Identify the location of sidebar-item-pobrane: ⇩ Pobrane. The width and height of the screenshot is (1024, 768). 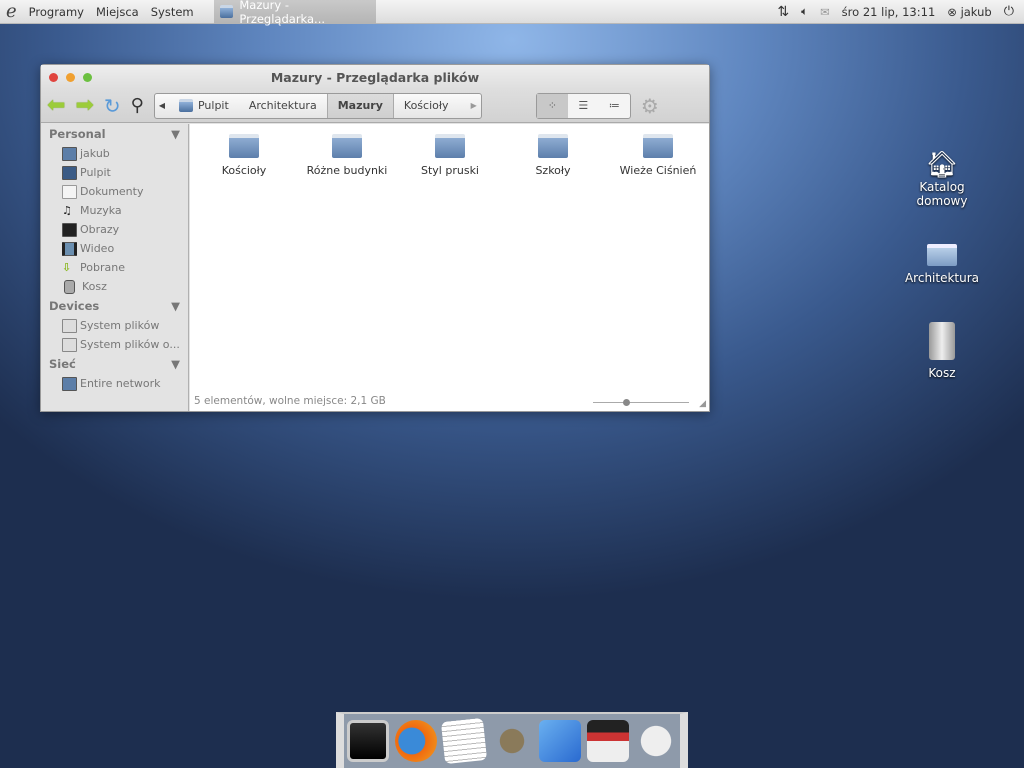
(114, 267).